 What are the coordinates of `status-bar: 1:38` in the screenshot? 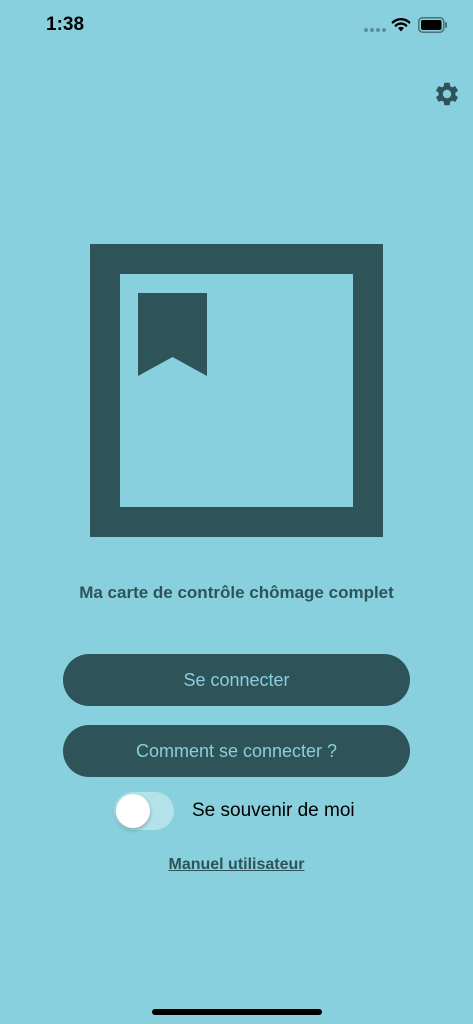 It's located at (236, 25).